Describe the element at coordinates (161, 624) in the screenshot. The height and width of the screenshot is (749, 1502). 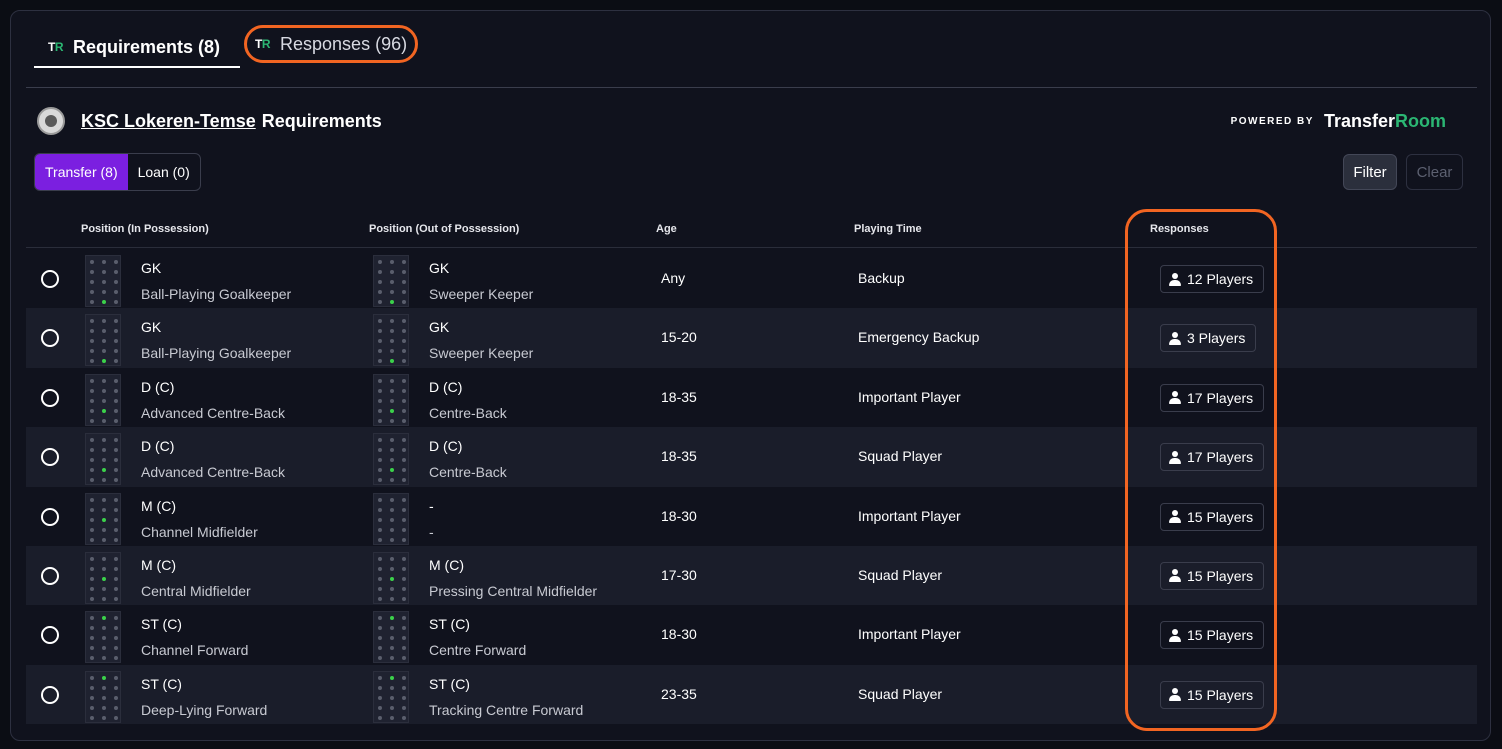
I see `position-in-code: ST (C)` at that location.